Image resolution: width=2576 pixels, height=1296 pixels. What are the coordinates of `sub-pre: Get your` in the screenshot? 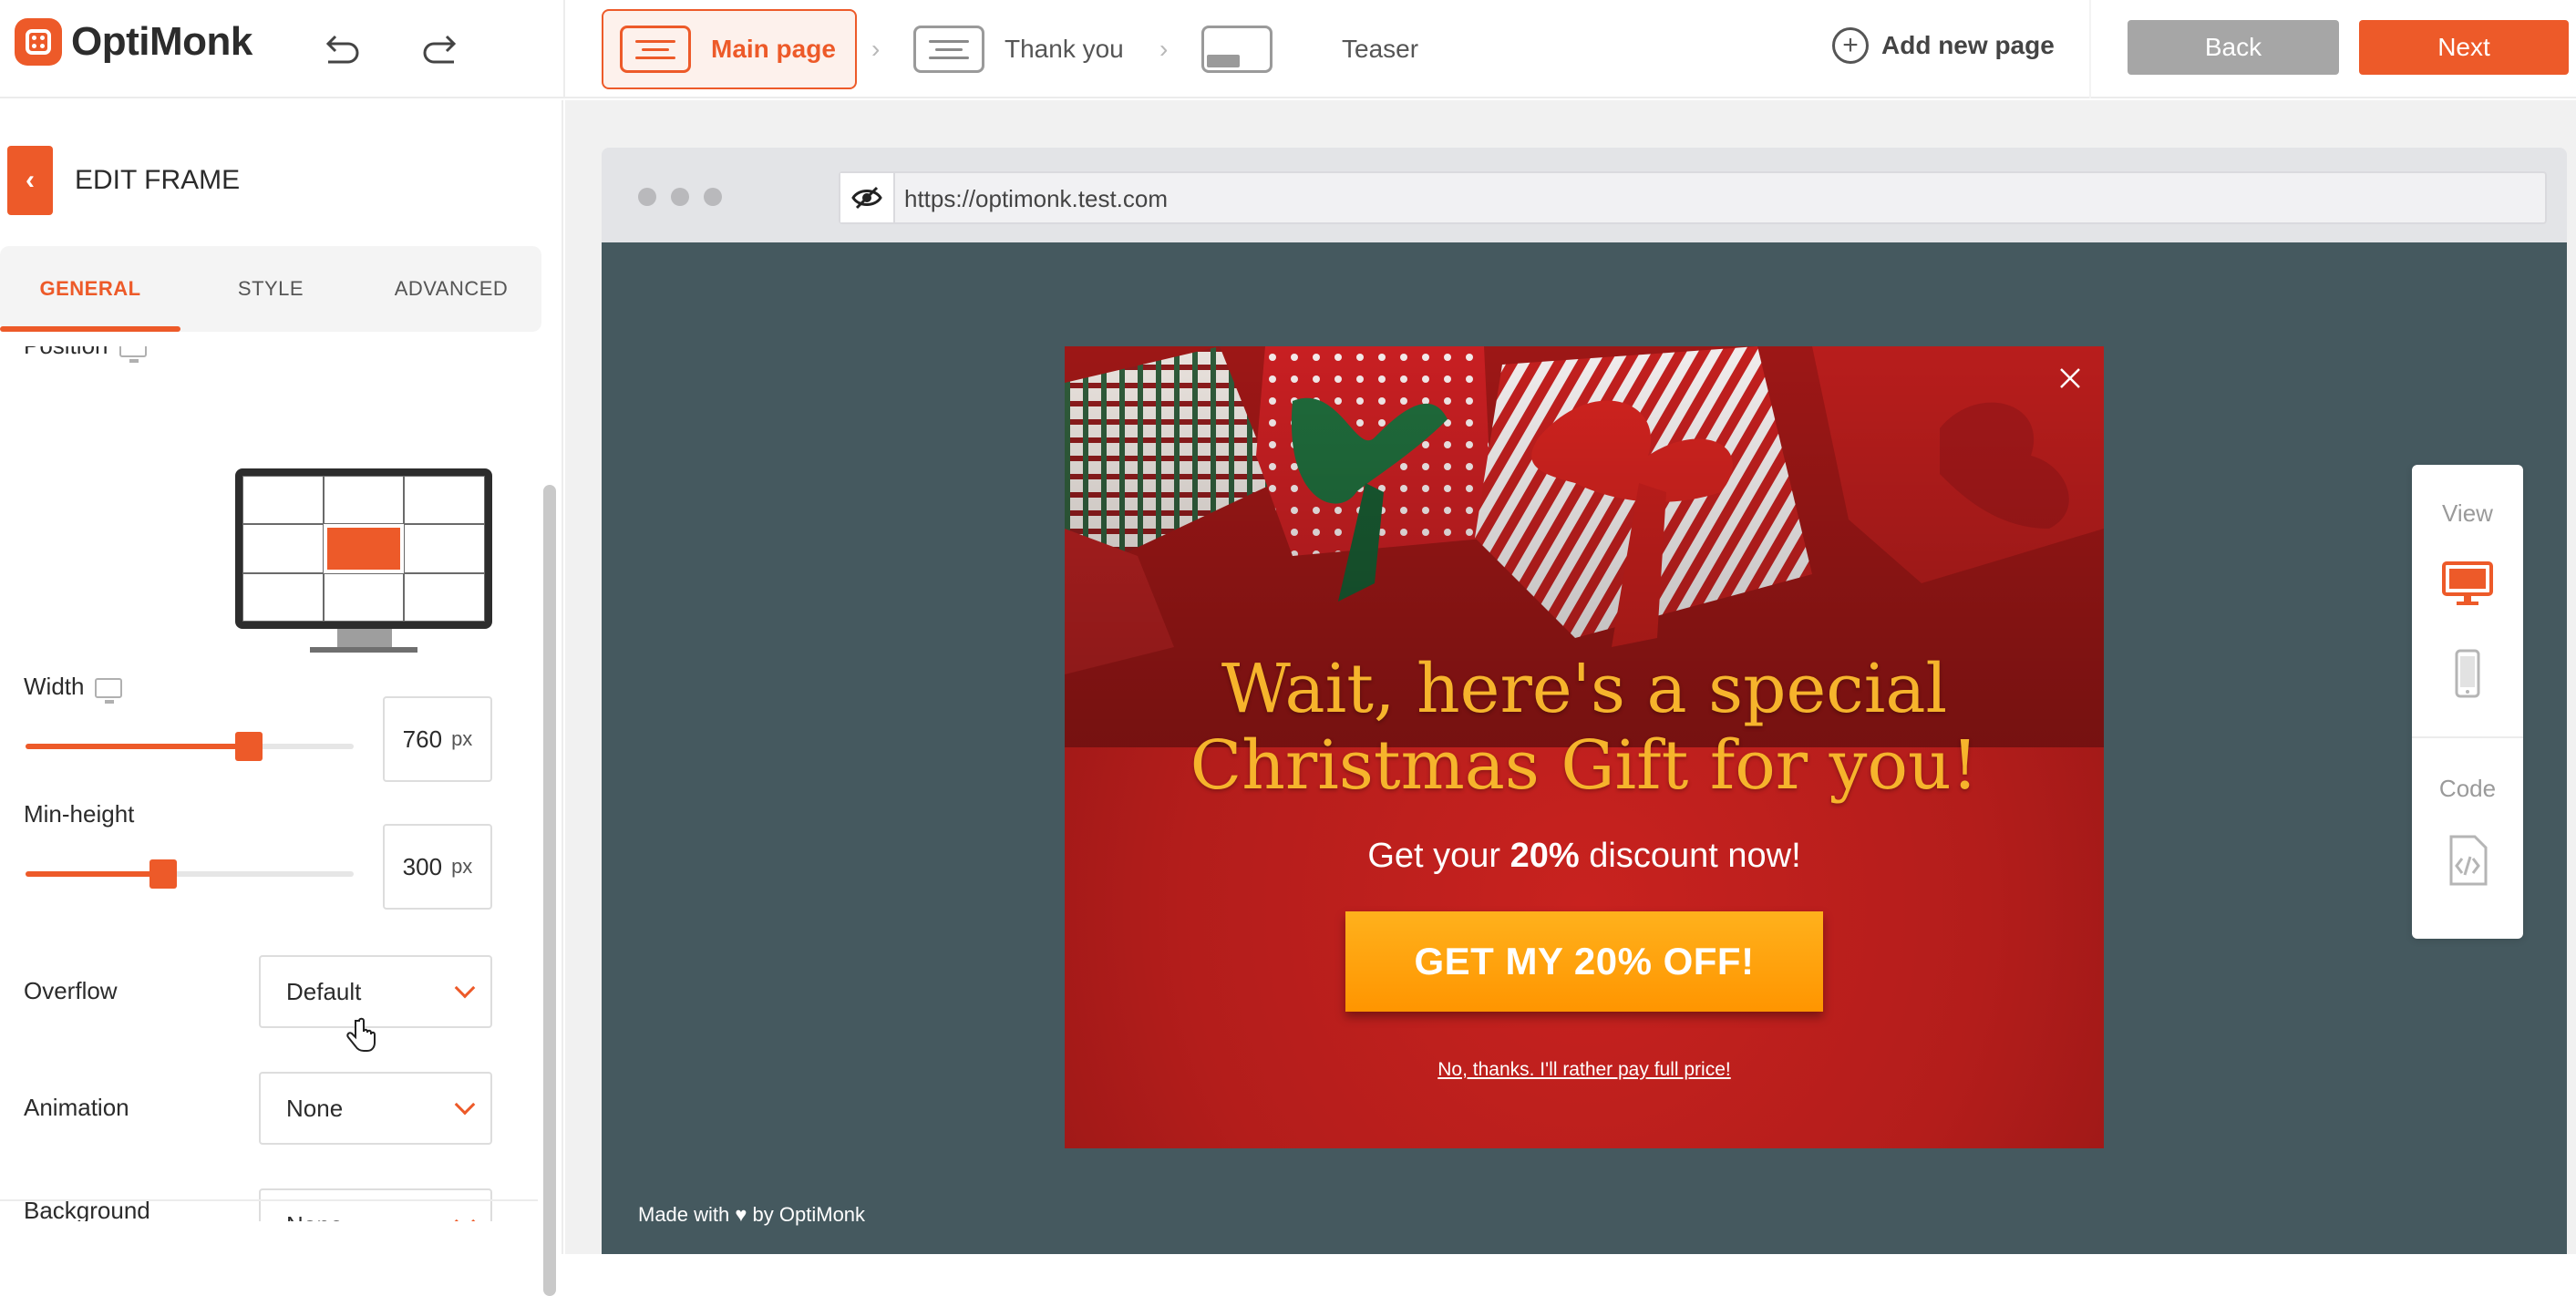 It's located at (1438, 856).